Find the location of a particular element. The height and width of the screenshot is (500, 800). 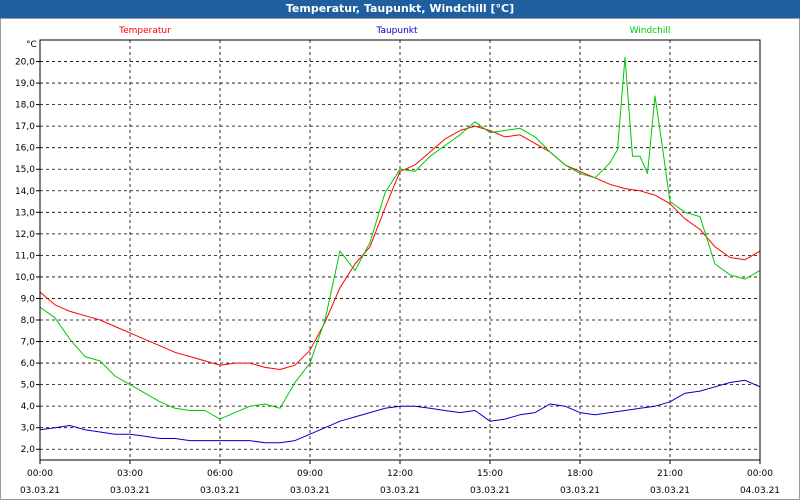

y-tick-label: 4,0 is located at coordinates (28, 407).